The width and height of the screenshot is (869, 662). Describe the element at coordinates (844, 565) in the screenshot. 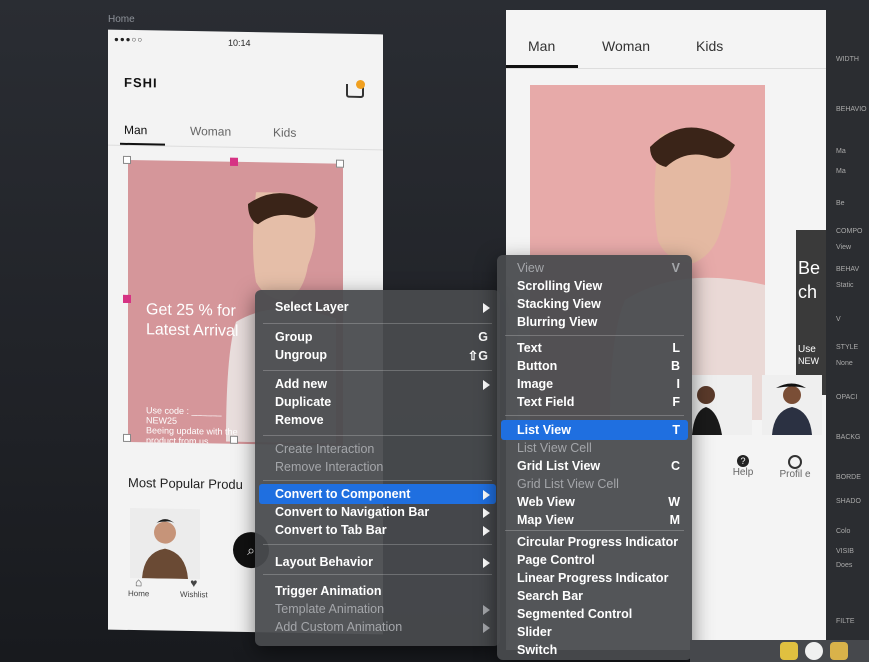

I see `inspector-value: Does` at that location.